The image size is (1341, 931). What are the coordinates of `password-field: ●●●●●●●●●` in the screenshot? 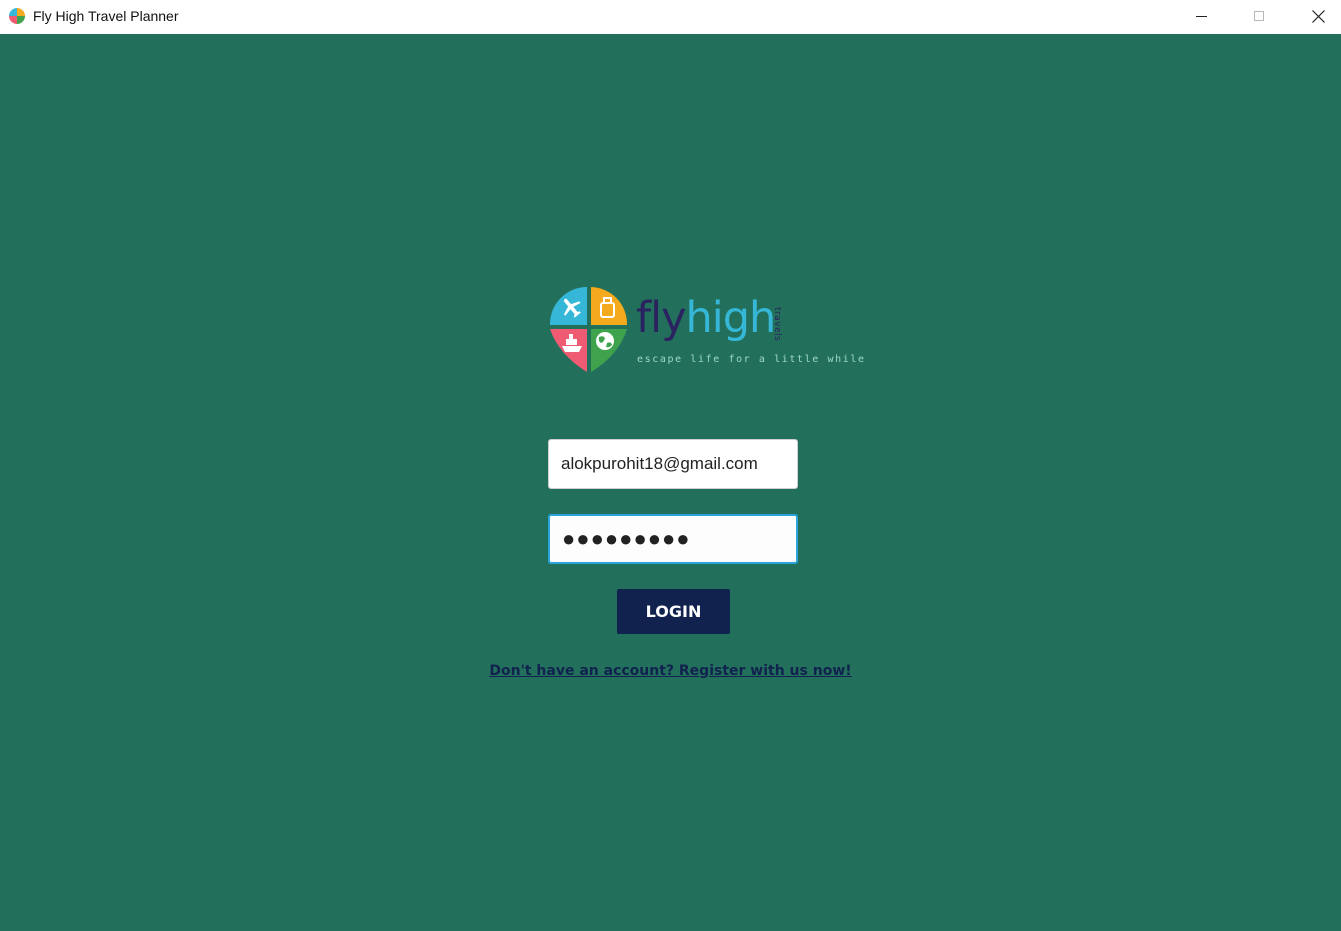 It's located at (673, 539).